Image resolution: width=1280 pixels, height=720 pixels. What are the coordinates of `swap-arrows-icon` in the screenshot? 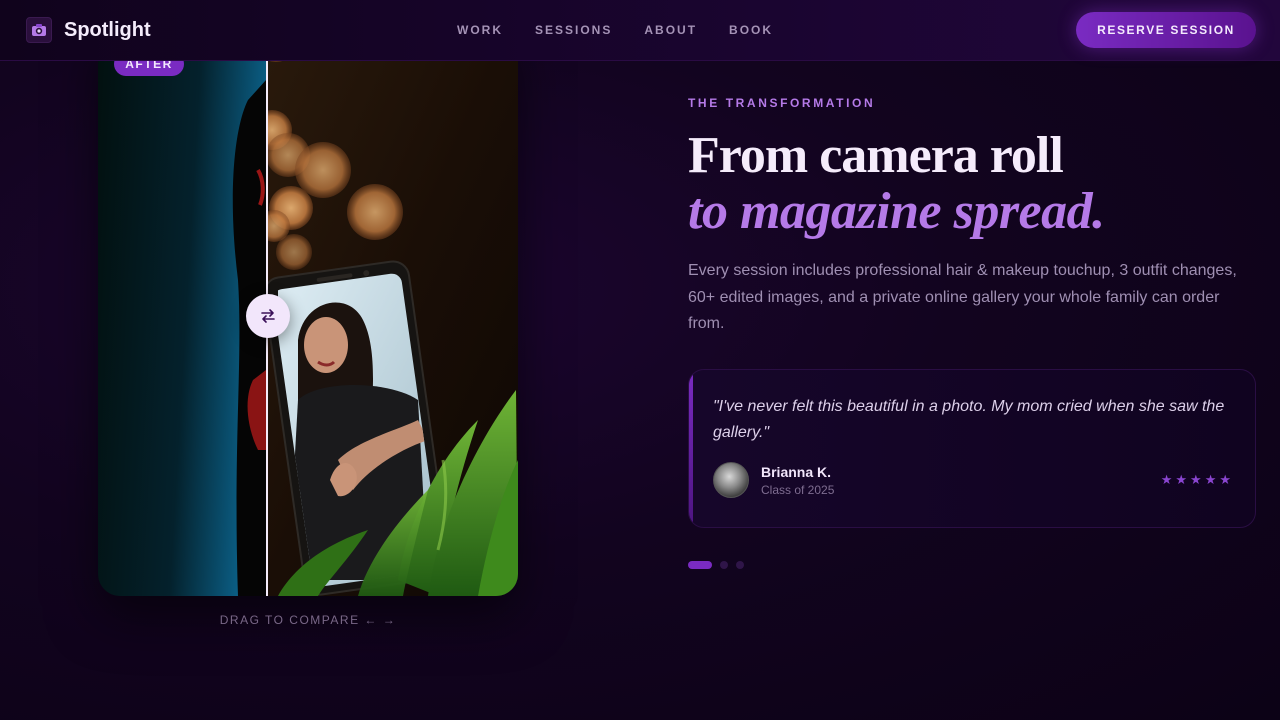 It's located at (268, 316).